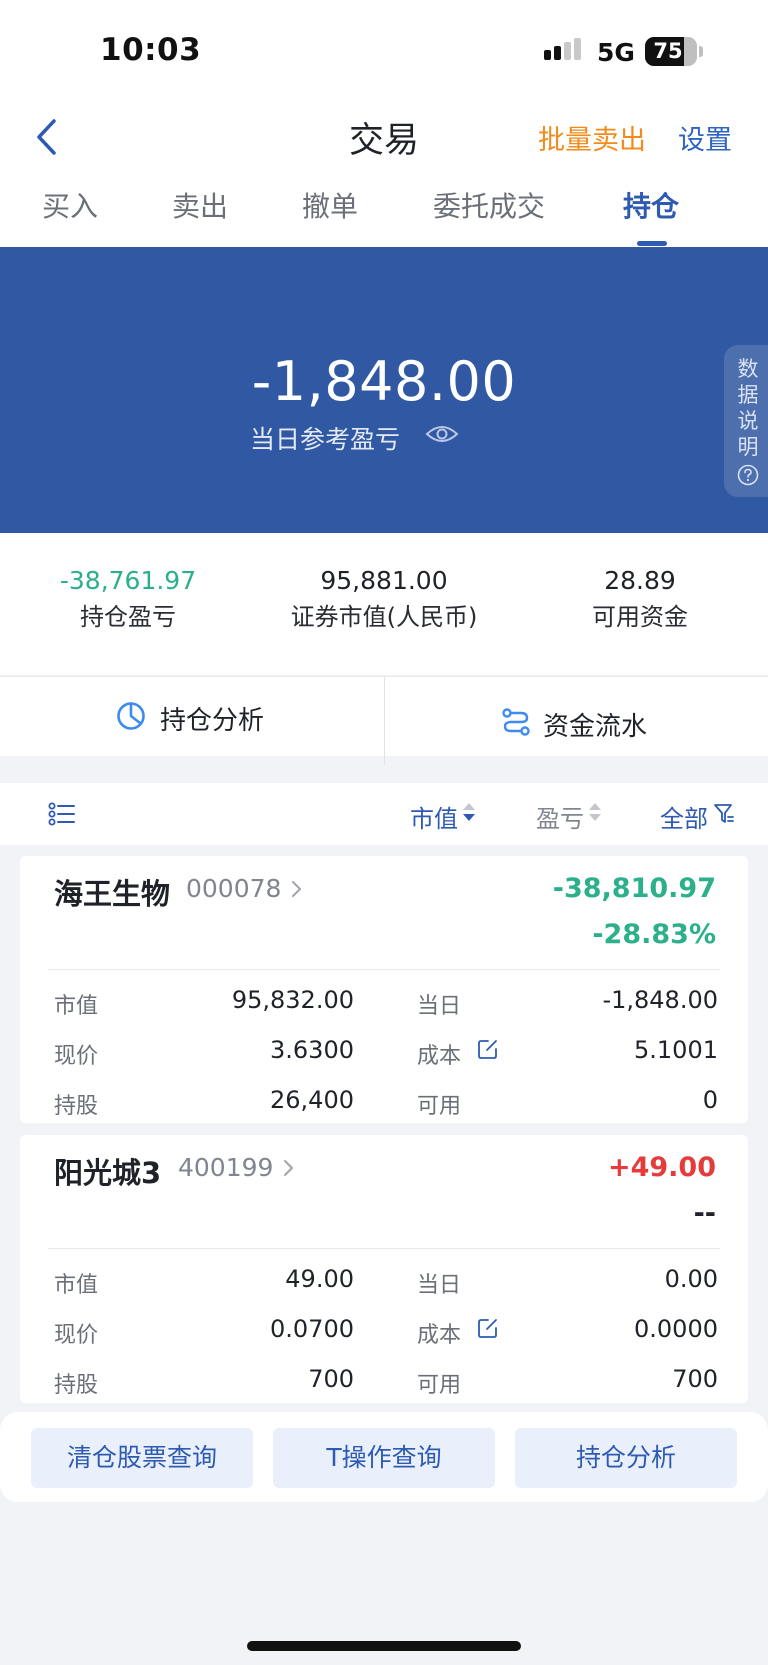 The image size is (768, 1665). Describe the element at coordinates (384, 1646) in the screenshot. I see `home-indicator` at that location.